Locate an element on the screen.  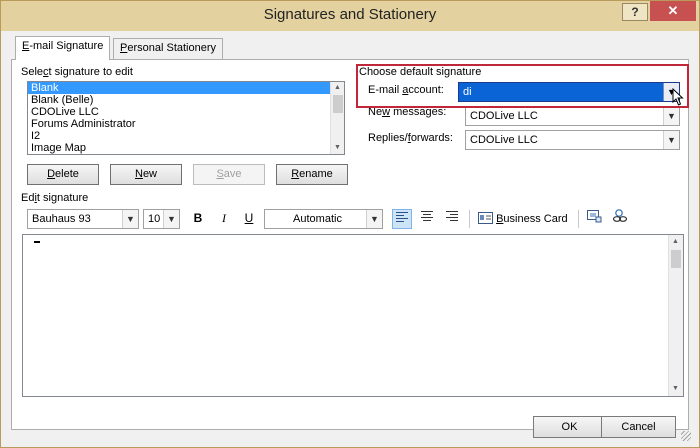
ok-button: OK is located at coordinates (569, 427).